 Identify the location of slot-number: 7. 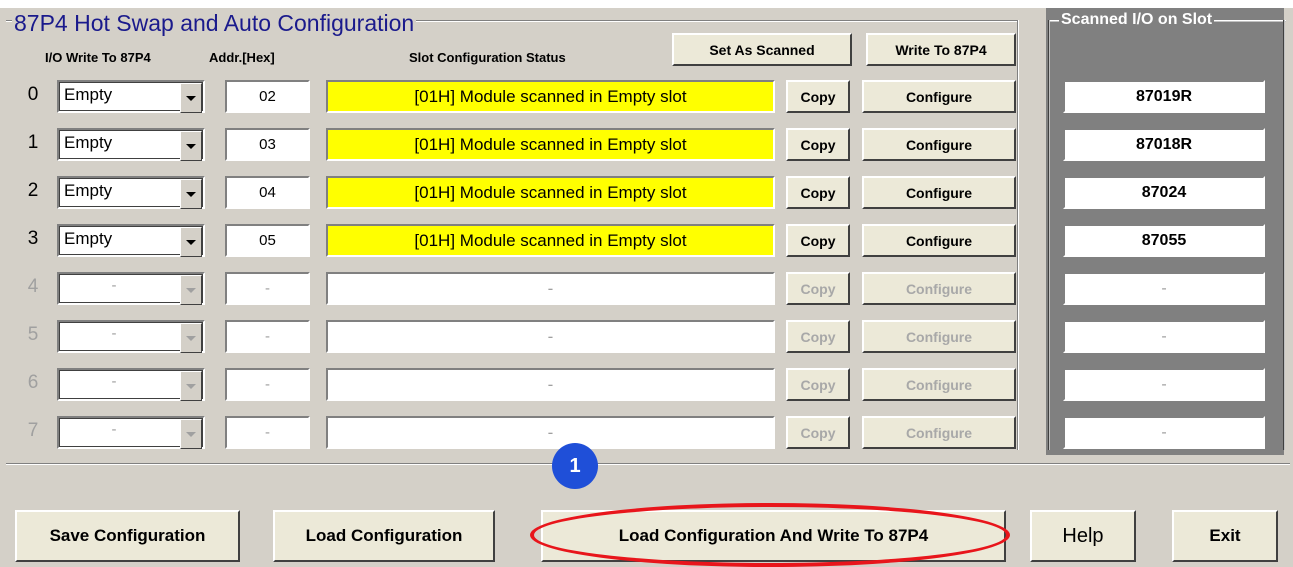
(33, 430).